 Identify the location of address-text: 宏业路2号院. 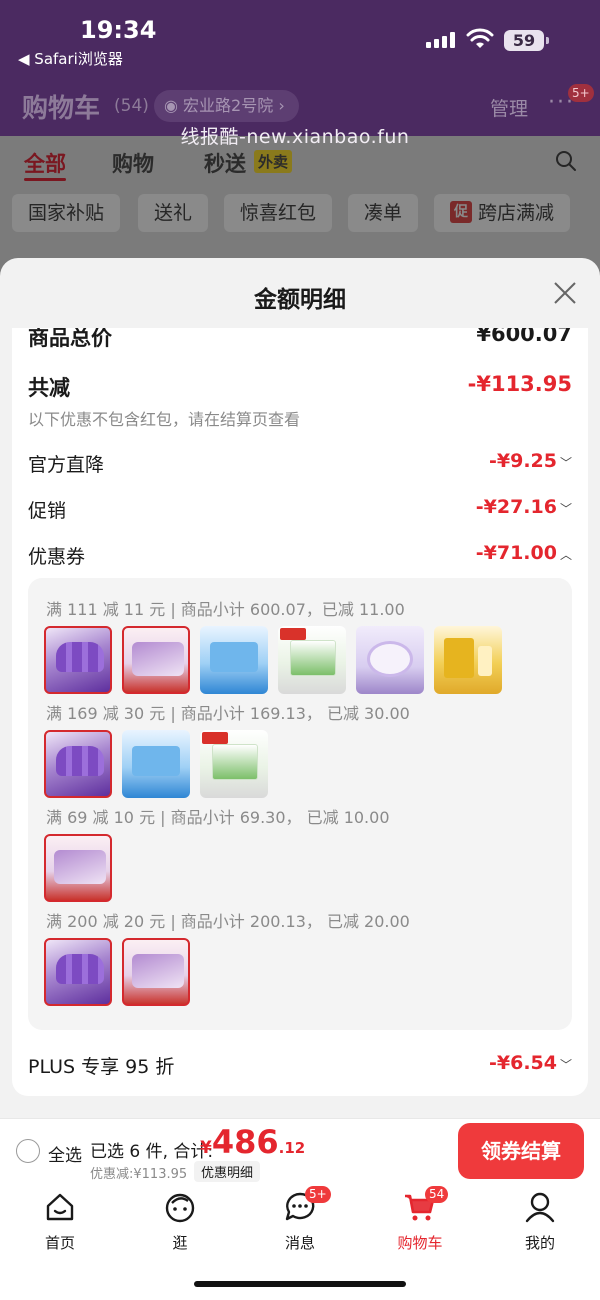
(228, 105).